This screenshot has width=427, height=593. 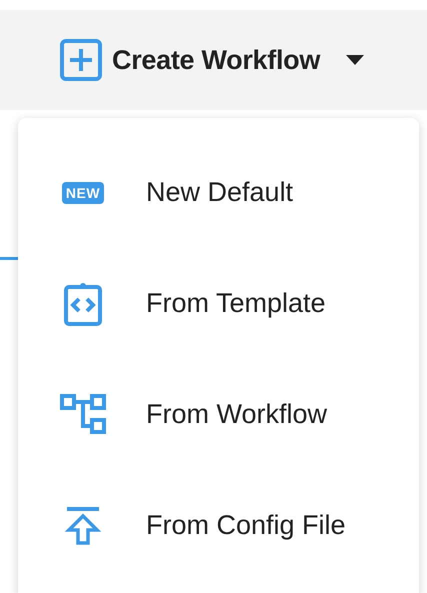 What do you see at coordinates (355, 60) in the screenshot?
I see `caret-icon` at bounding box center [355, 60].